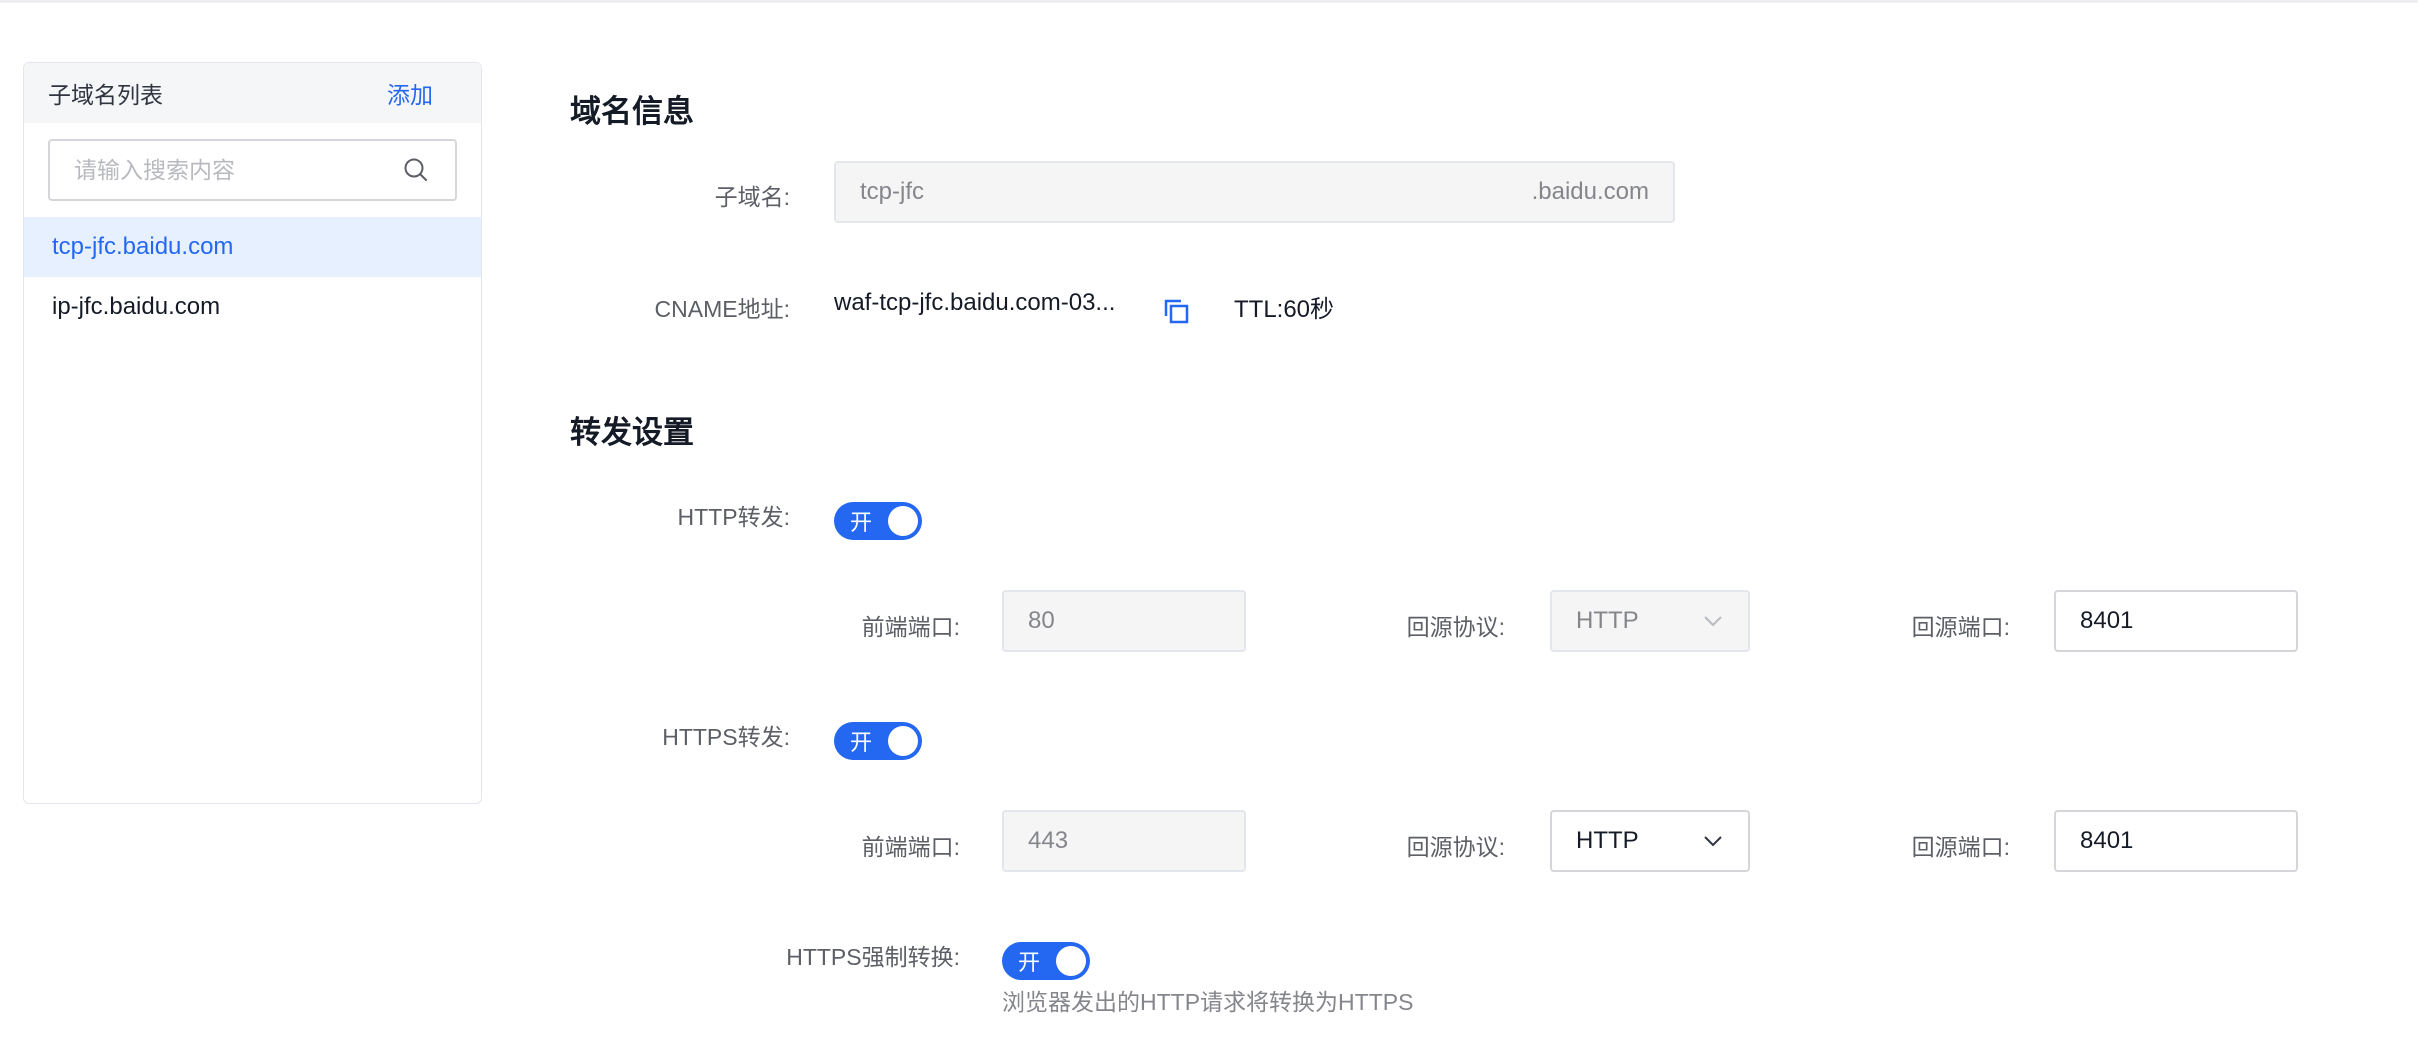 The width and height of the screenshot is (2418, 1044). I want to click on domain-info-title: 域名信息, so click(632, 111).